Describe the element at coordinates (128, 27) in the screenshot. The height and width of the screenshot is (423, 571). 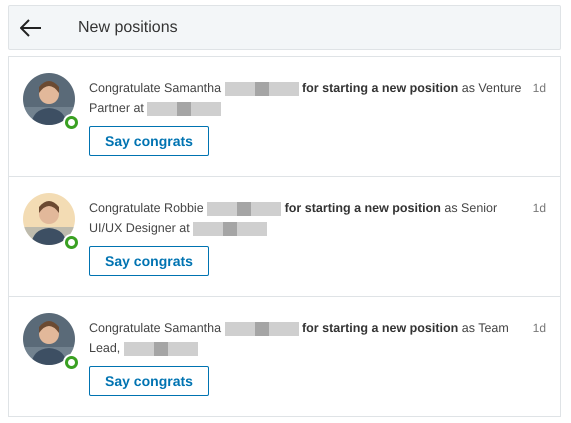
I see `page-title: New positions` at that location.